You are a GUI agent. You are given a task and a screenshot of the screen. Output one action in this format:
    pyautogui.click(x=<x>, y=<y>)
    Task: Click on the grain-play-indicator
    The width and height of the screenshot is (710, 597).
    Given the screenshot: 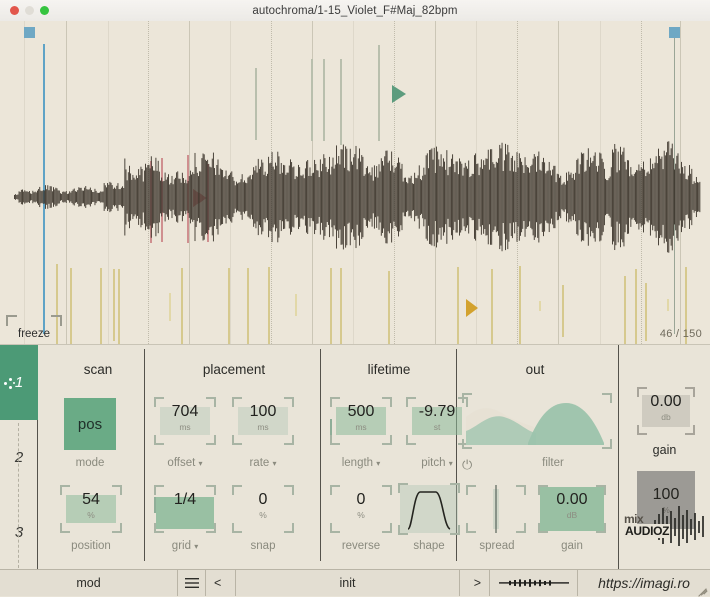 What is the action you would take?
    pyautogui.click(x=399, y=94)
    